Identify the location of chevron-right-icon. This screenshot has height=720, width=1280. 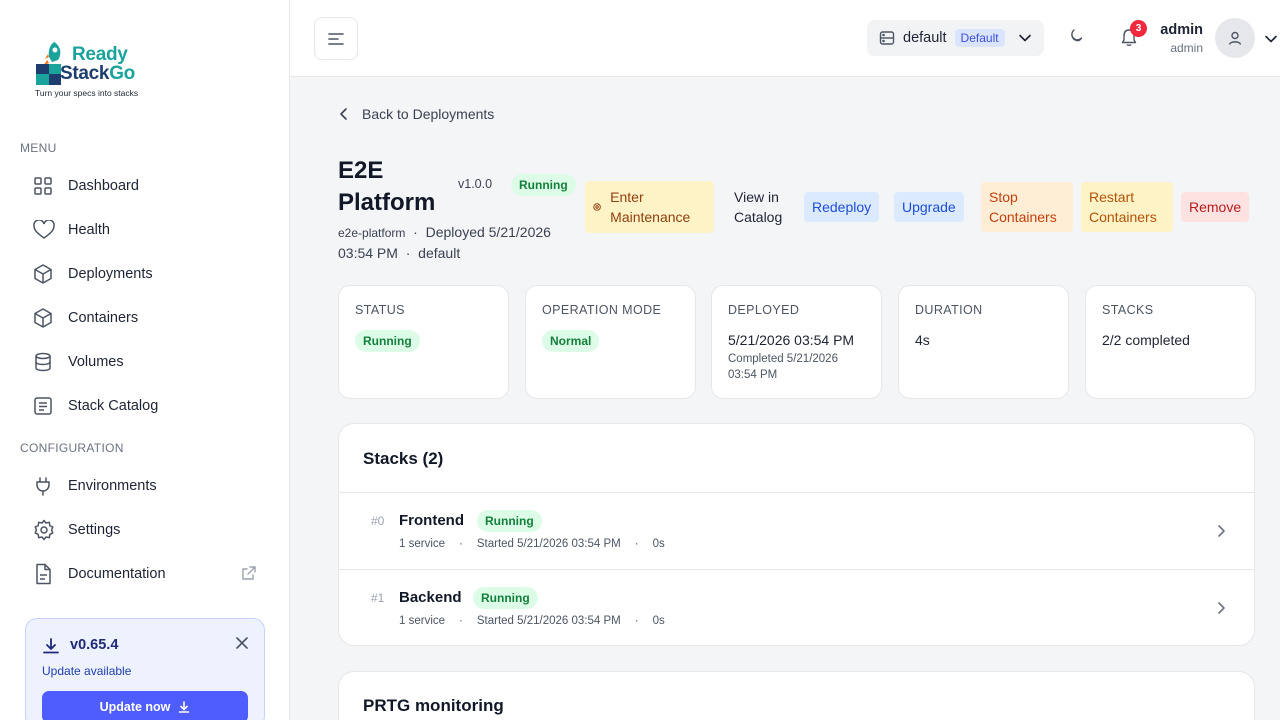
(1221, 608).